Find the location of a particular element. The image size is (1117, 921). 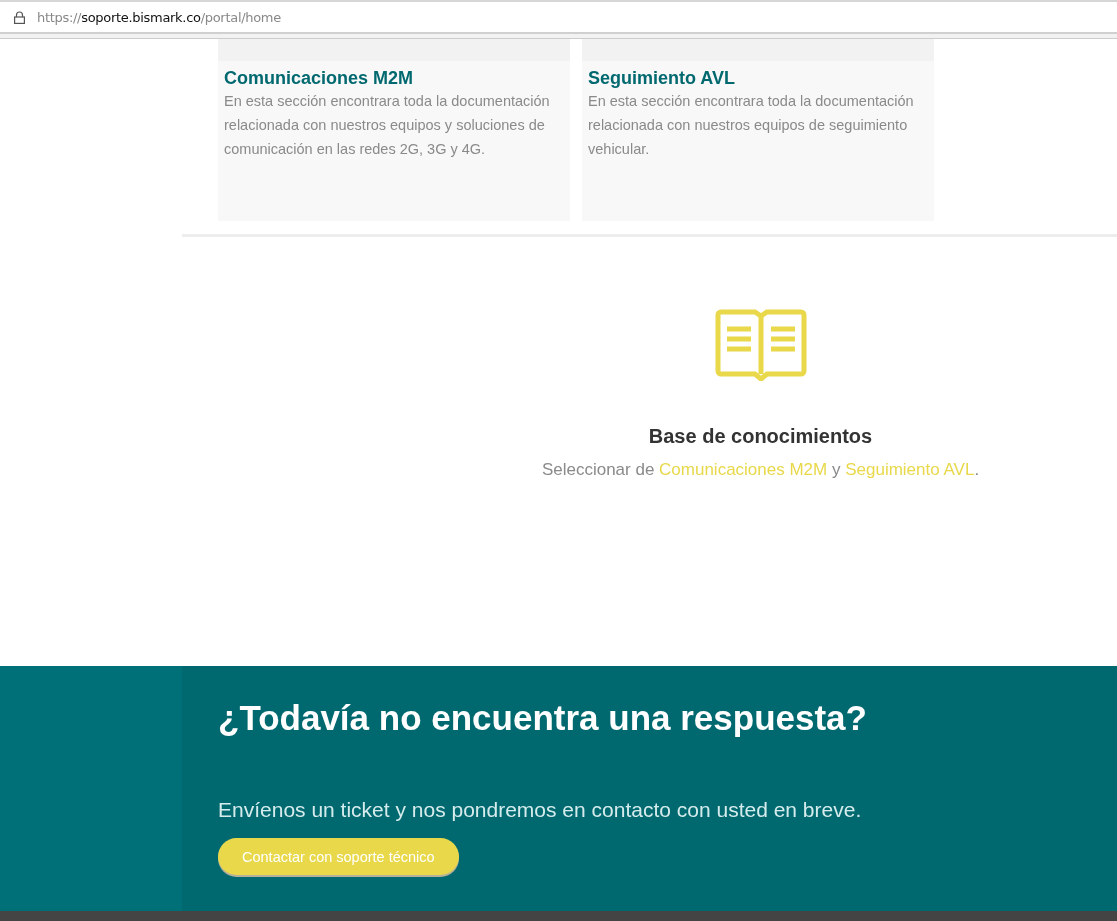

category-title: Seguimiento AVL is located at coordinates (661, 78).